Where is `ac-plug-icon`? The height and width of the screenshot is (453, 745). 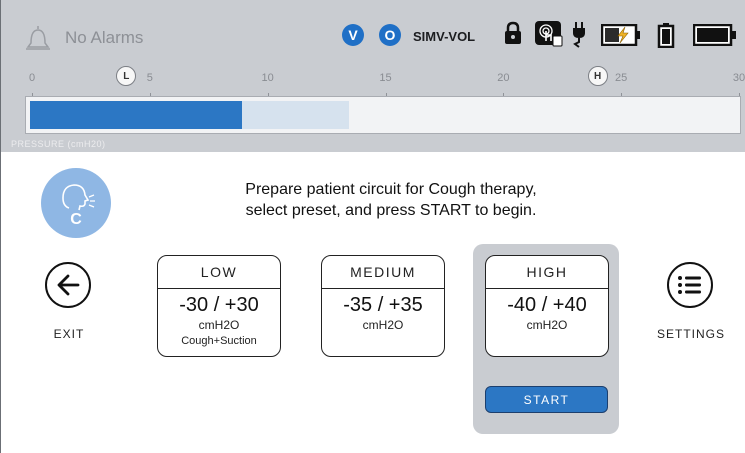 ac-plug-icon is located at coordinates (579, 35).